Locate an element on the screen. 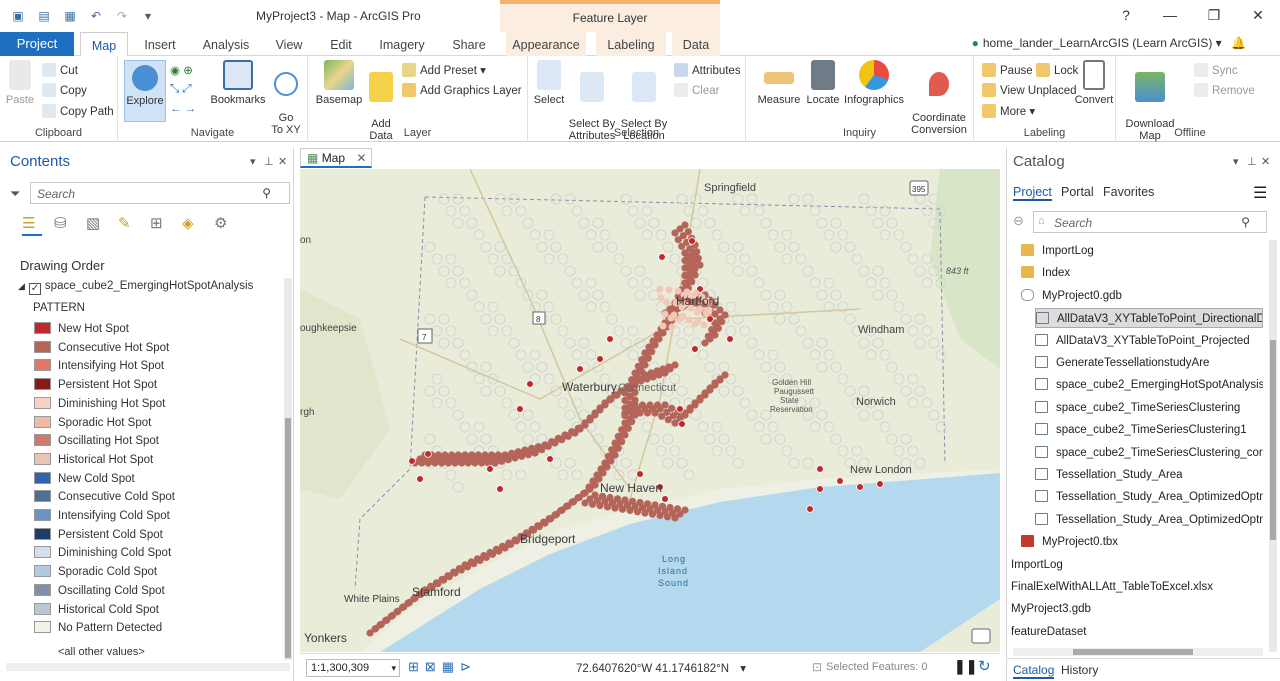  legend-item: Sporadic Hot Spot is located at coordinates (92, 423).